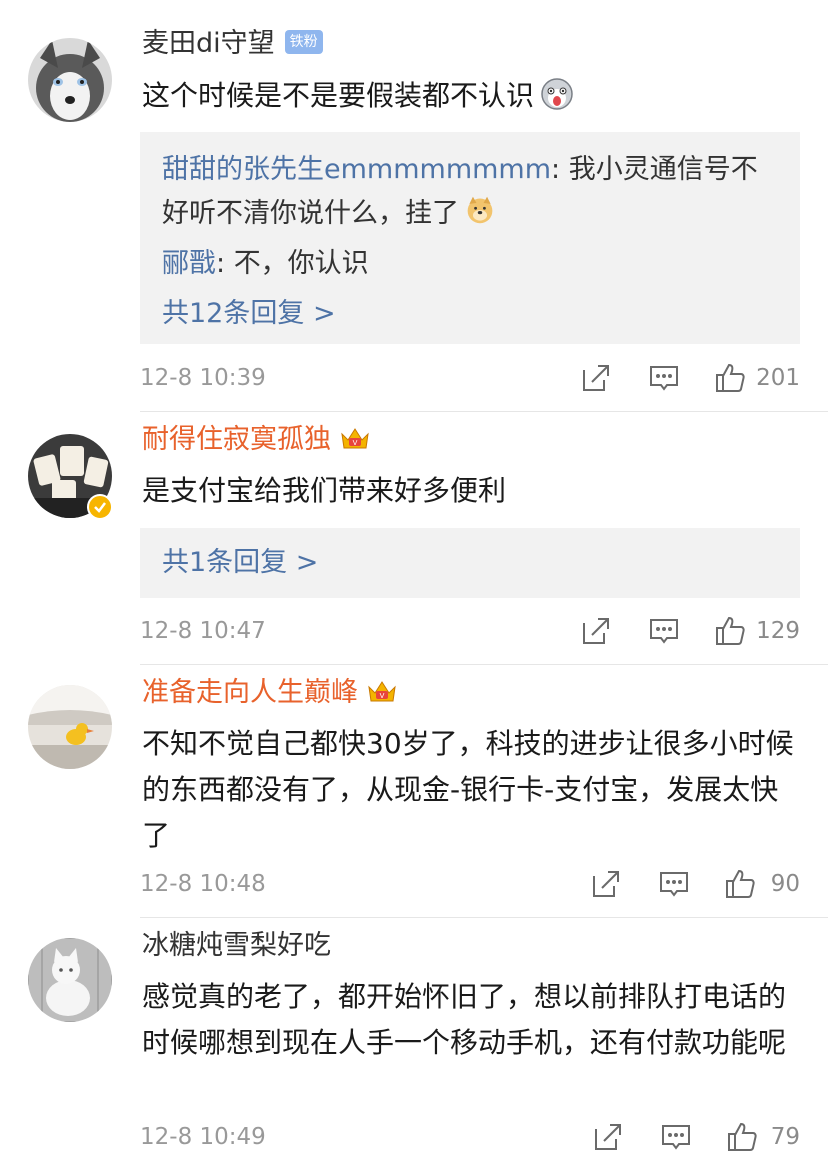  I want to click on reply-item: 郦戬: 不，你认识, so click(470, 264).